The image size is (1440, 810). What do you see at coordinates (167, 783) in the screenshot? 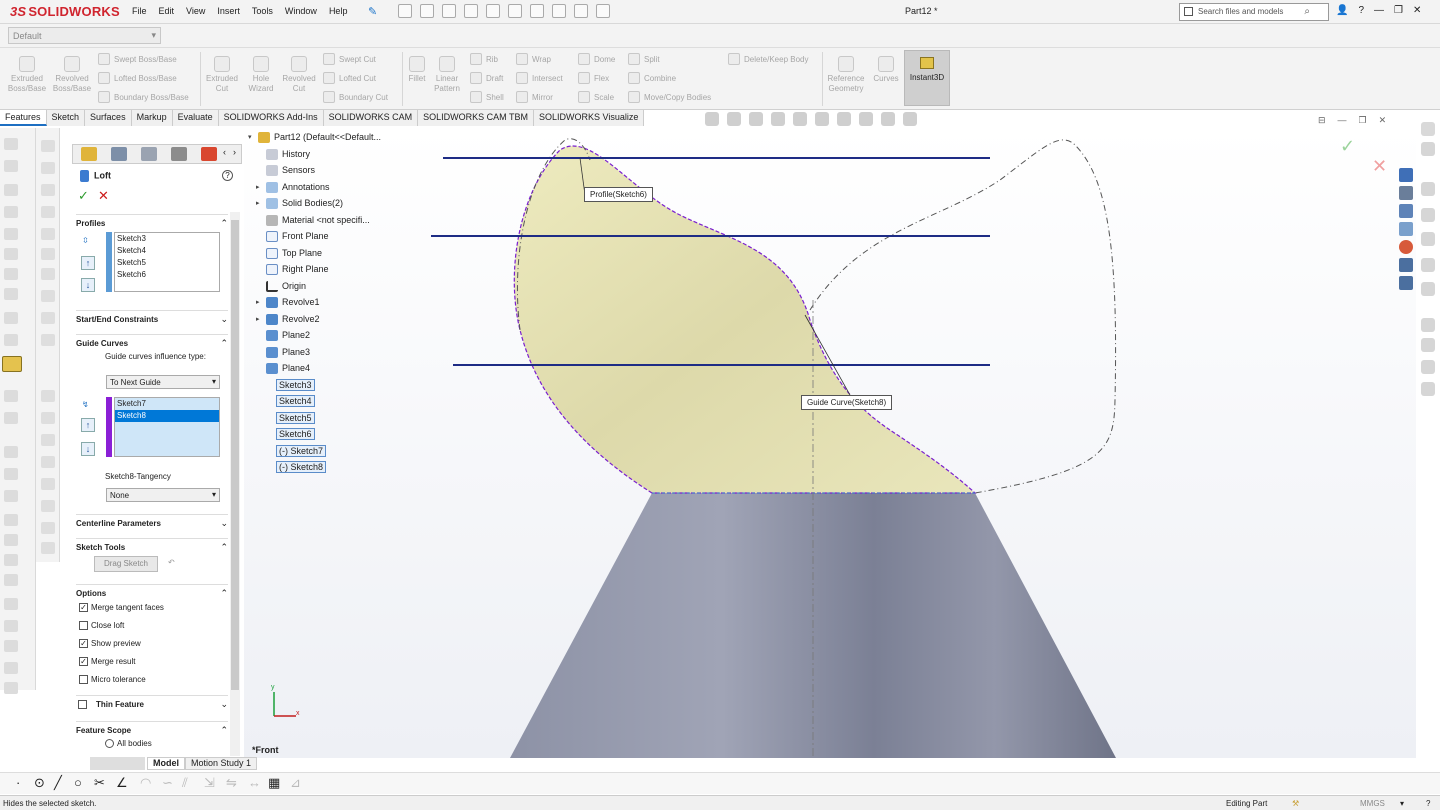
I see `spline-icon: ∽` at bounding box center [167, 783].